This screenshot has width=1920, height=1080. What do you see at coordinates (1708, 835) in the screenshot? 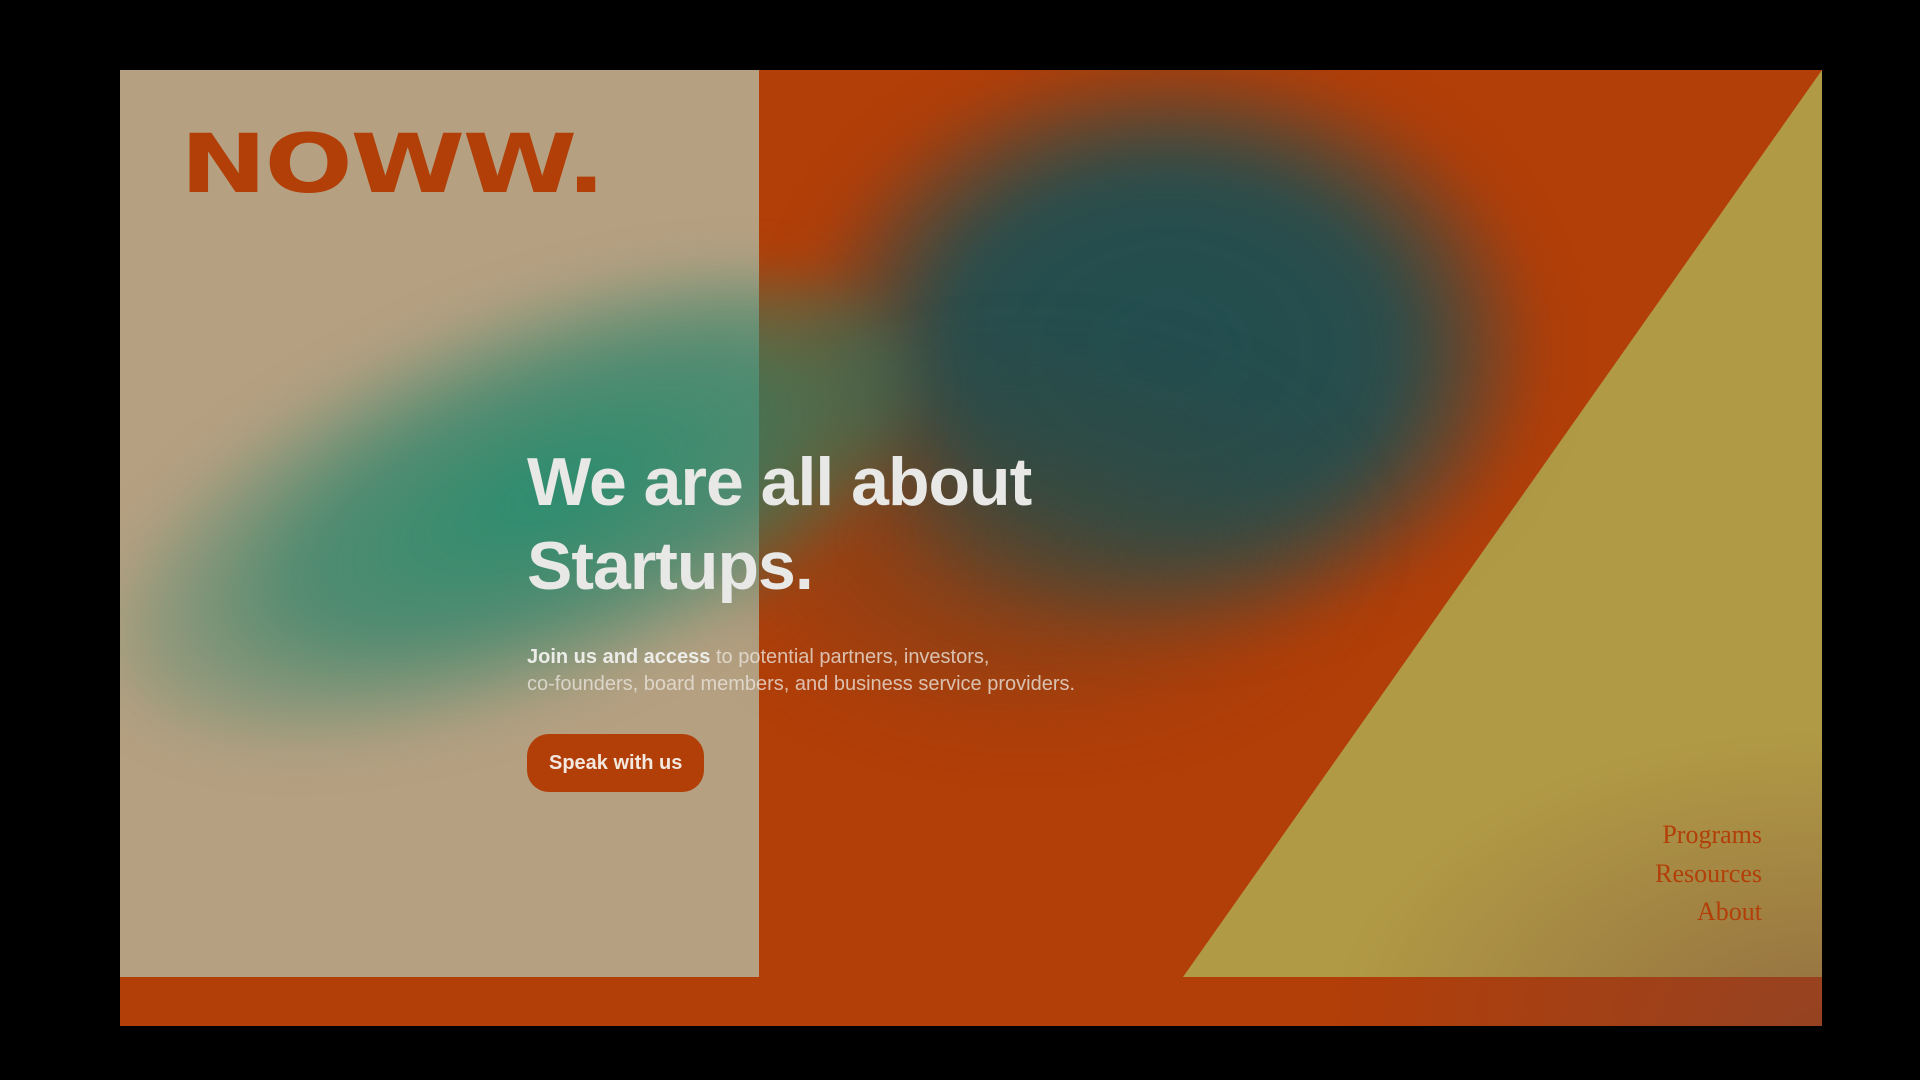
I see `nav-item-programs: Programs` at bounding box center [1708, 835].